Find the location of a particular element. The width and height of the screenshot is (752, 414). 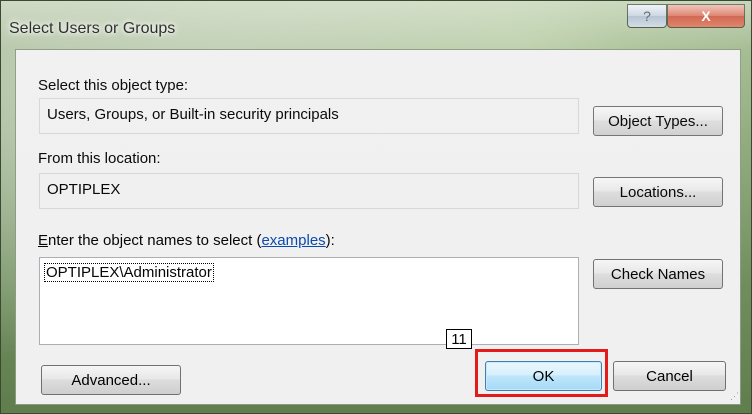

close-button: X is located at coordinates (706, 16).